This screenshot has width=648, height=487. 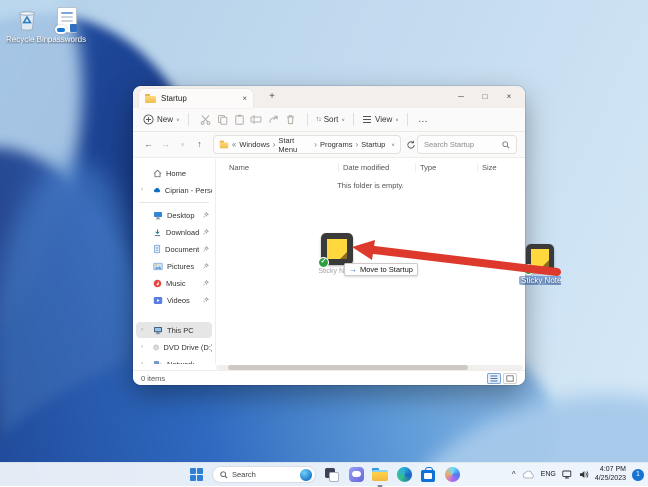 I want to click on start-button, so click(x=196, y=475).